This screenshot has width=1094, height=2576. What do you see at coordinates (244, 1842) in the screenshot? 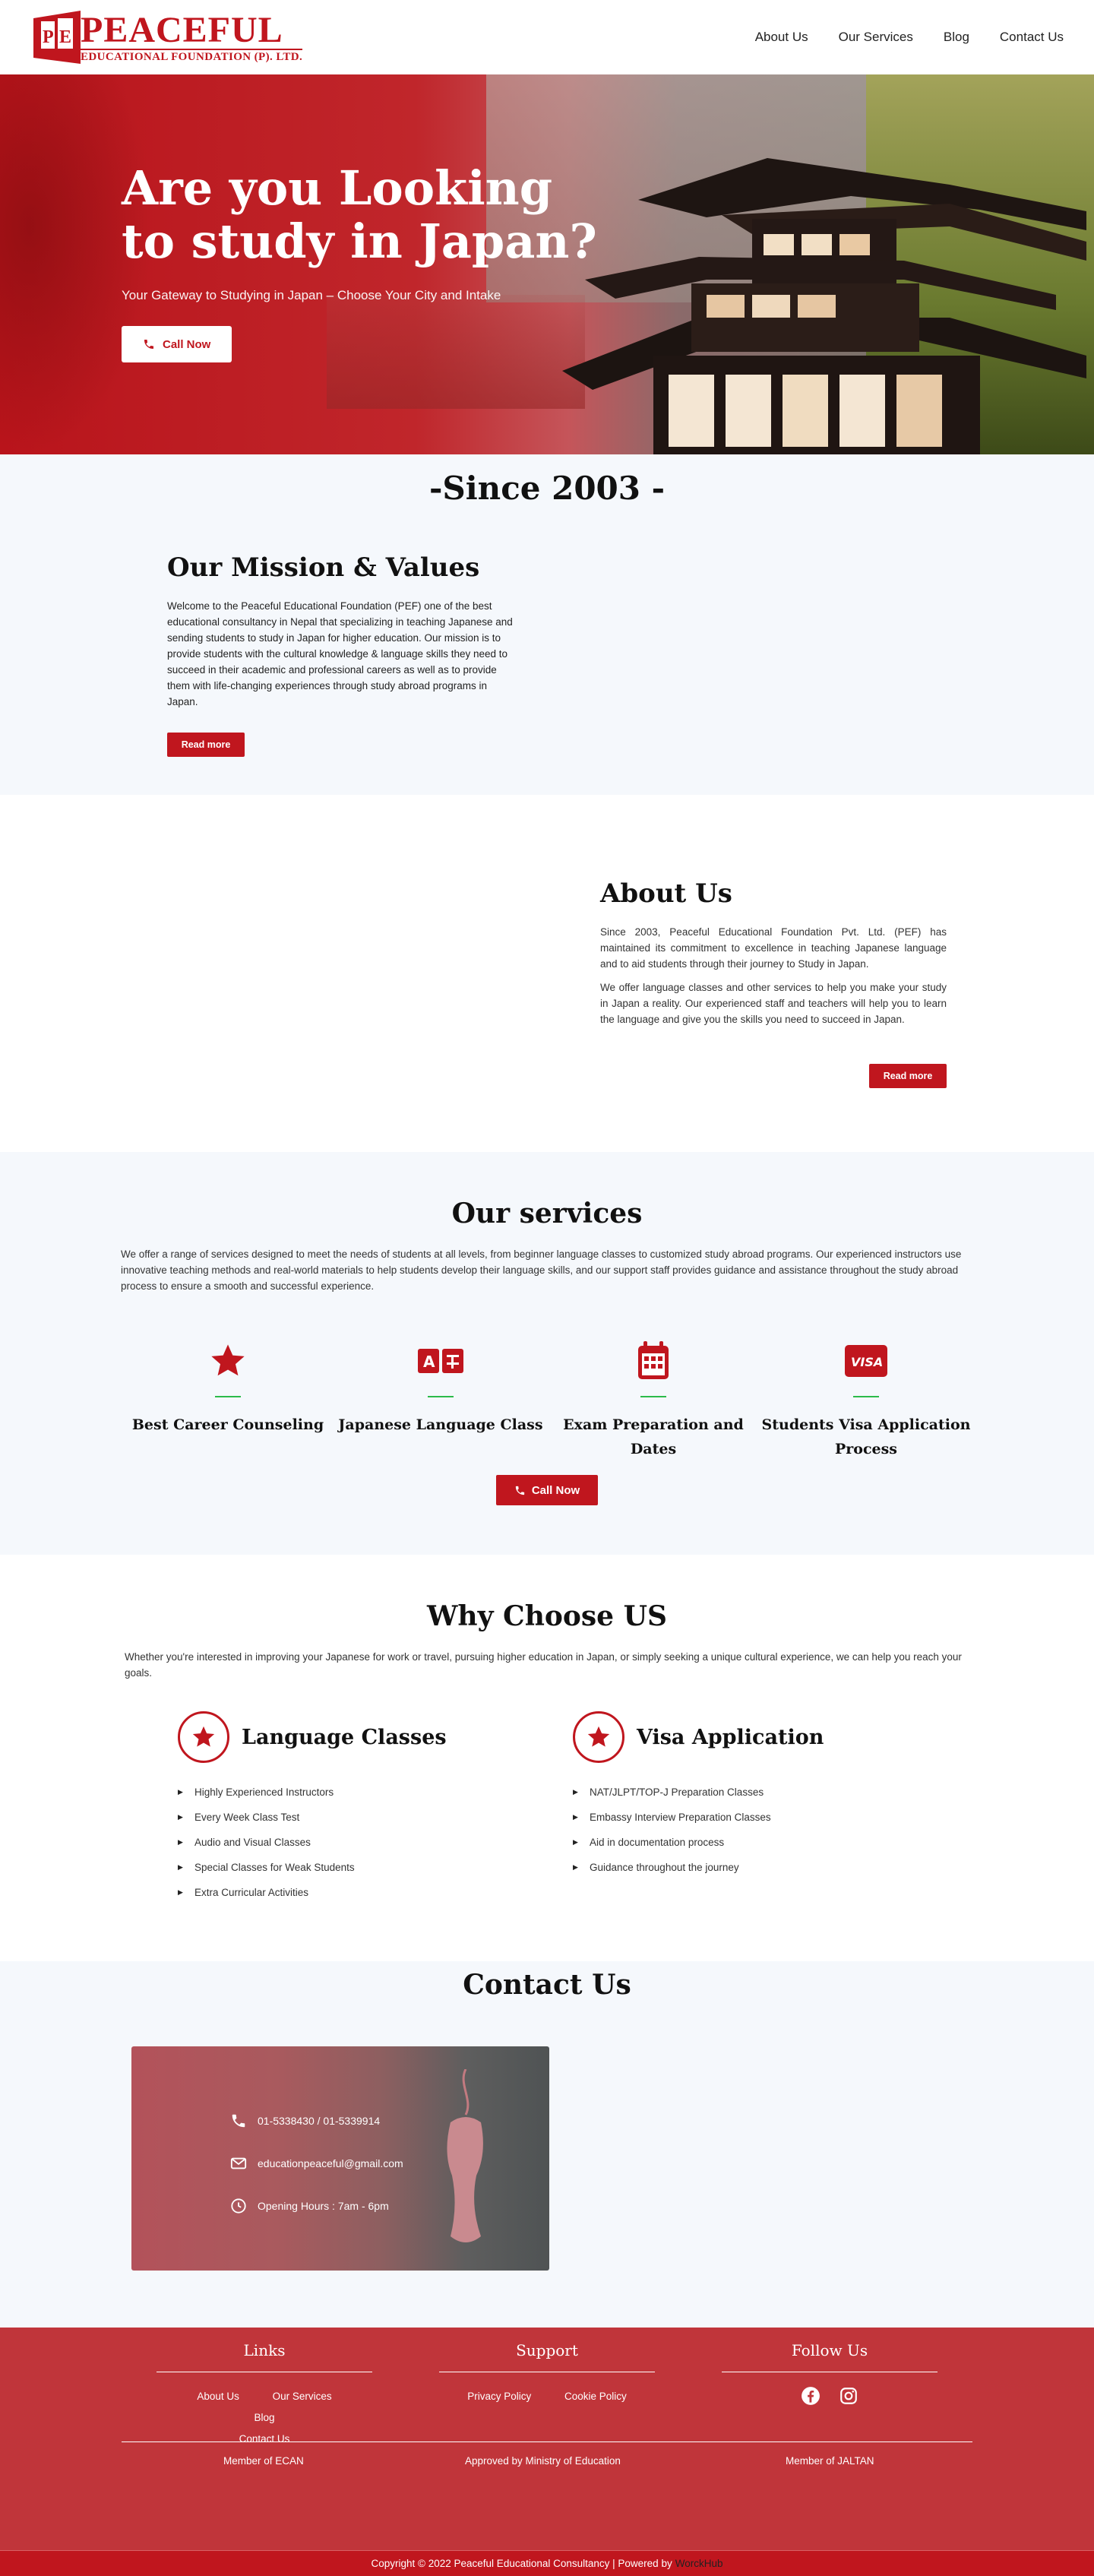
I see `list-item: ▶ Audio and Visual Classes` at bounding box center [244, 1842].